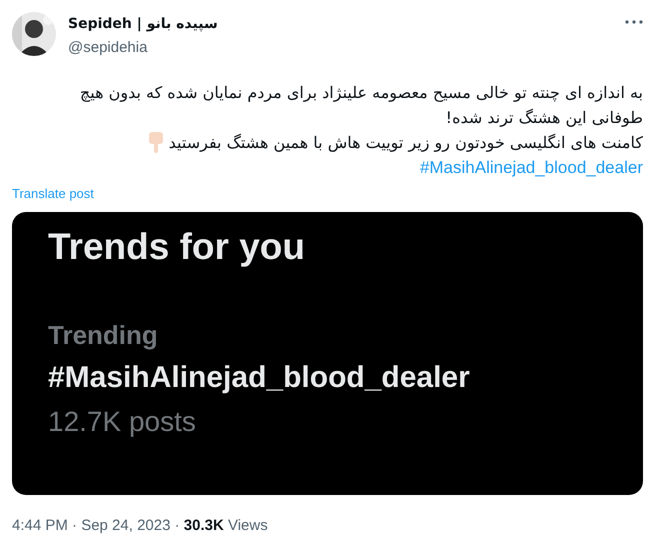 This screenshot has height=557, width=655. I want to click on author-name: Sepideh | سپیده بانو, so click(143, 24).